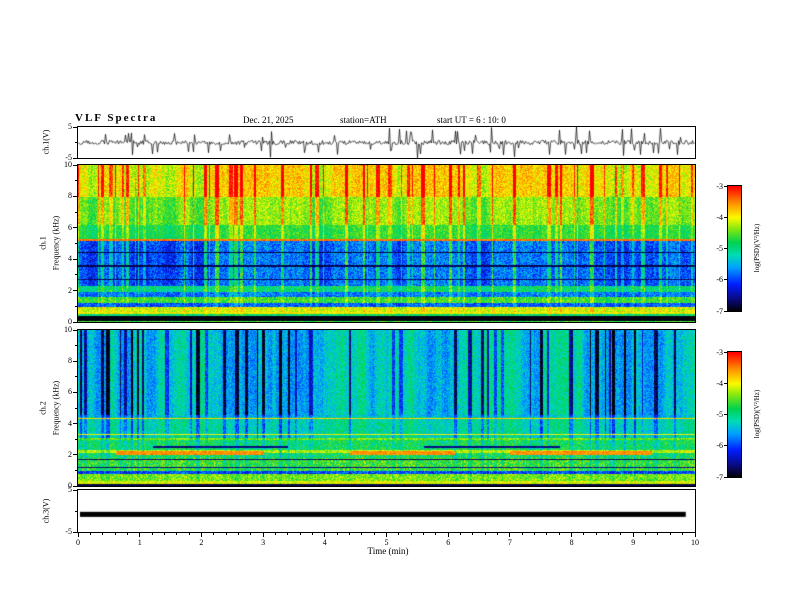 This screenshot has width=792, height=612. Describe the element at coordinates (139, 542) in the screenshot. I see `x-tick-label: 1` at that location.